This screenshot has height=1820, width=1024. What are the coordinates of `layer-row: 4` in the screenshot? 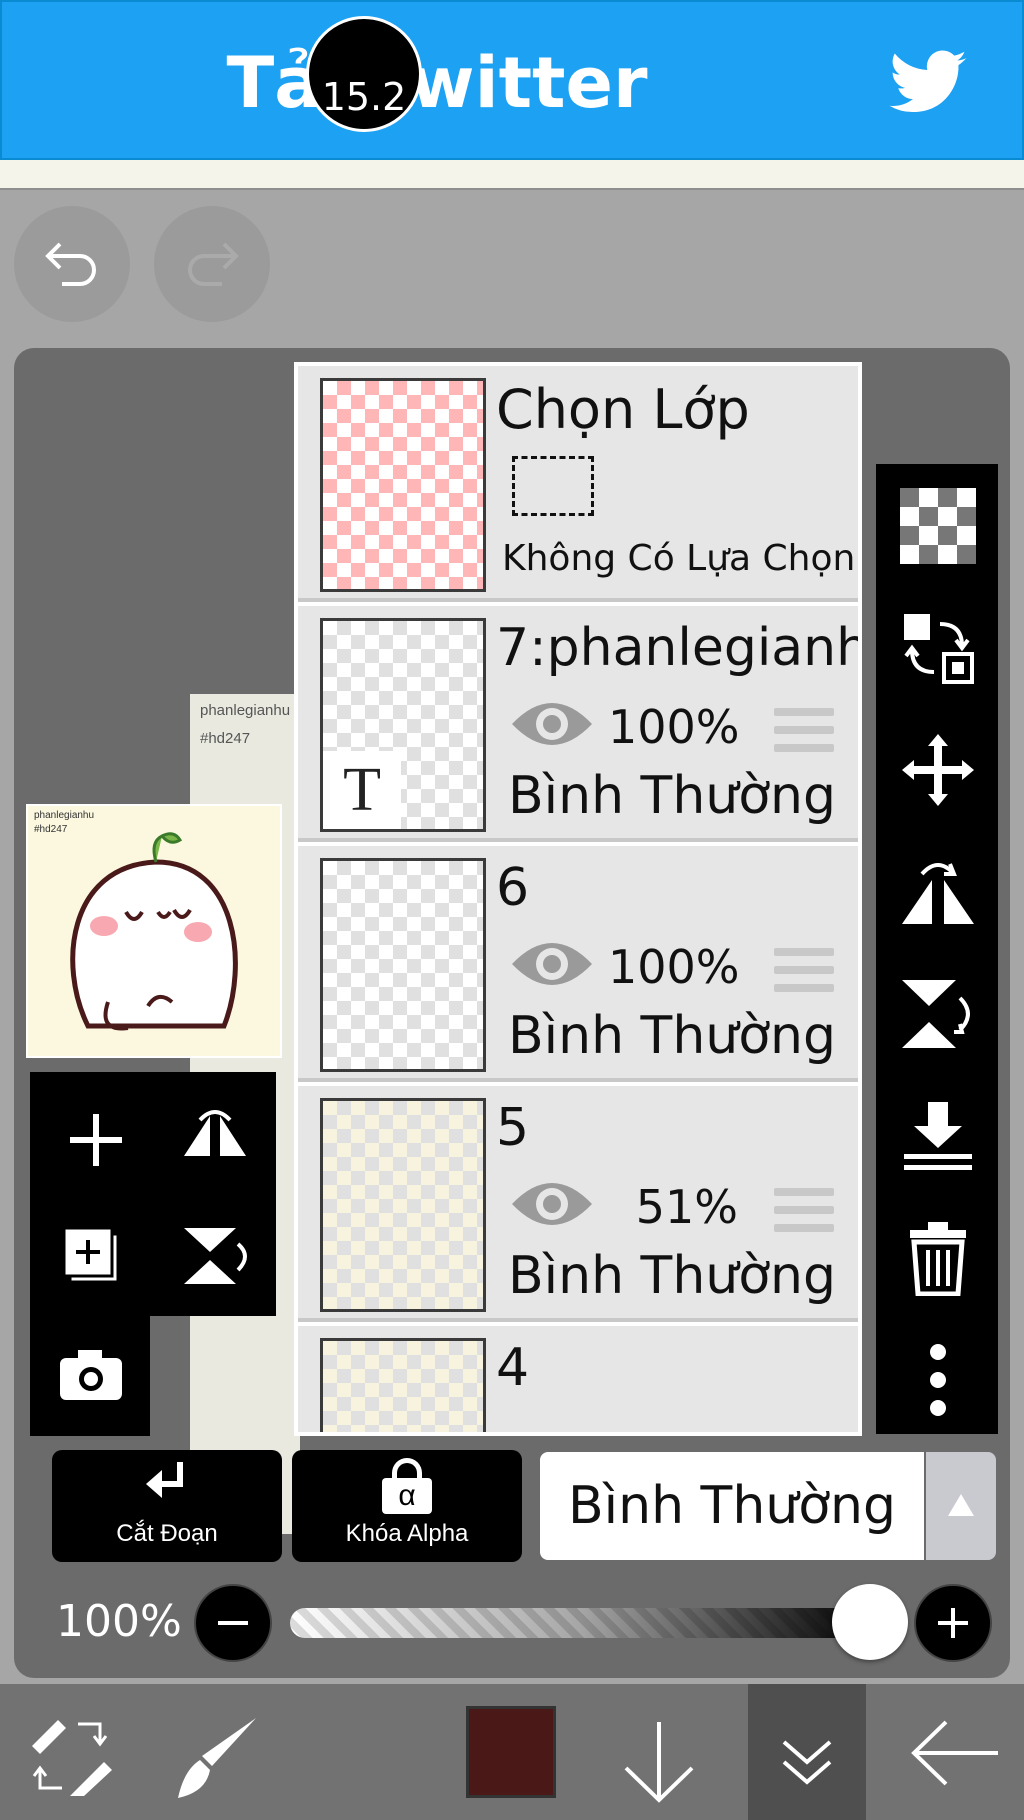 It's located at (578, 1379).